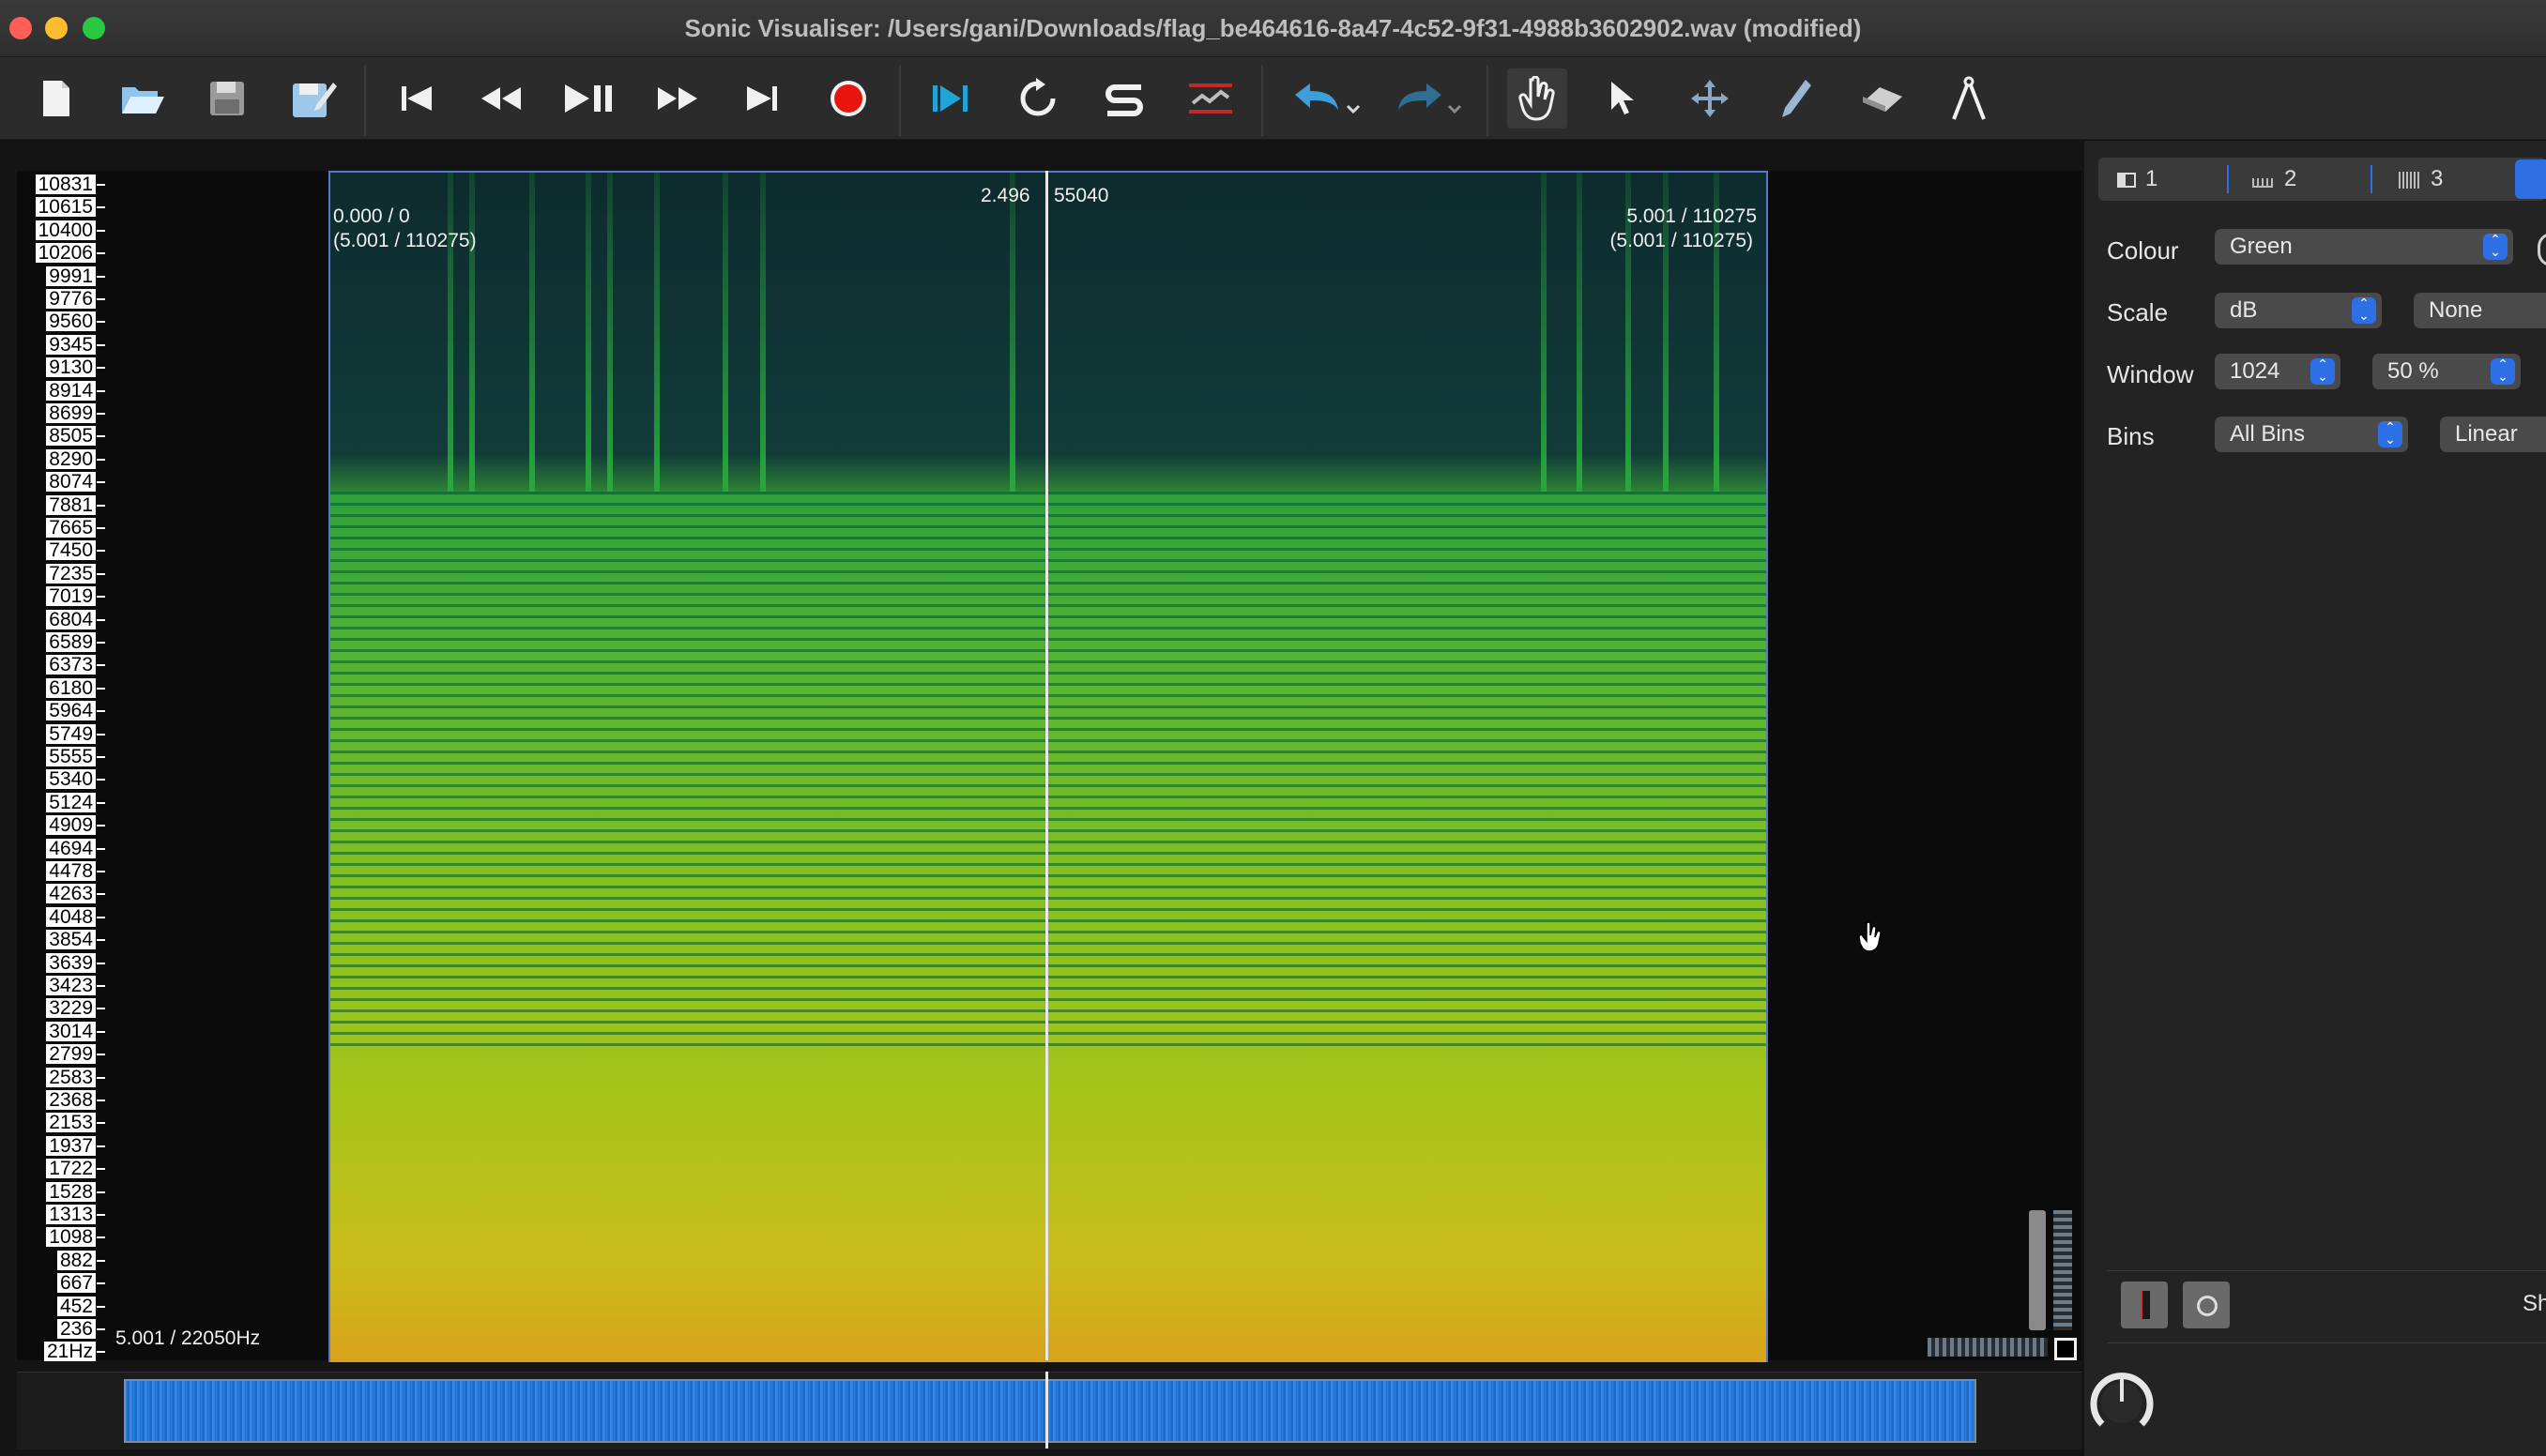 The width and height of the screenshot is (2546, 1456). I want to click on colour-value: Green, so click(2261, 247).